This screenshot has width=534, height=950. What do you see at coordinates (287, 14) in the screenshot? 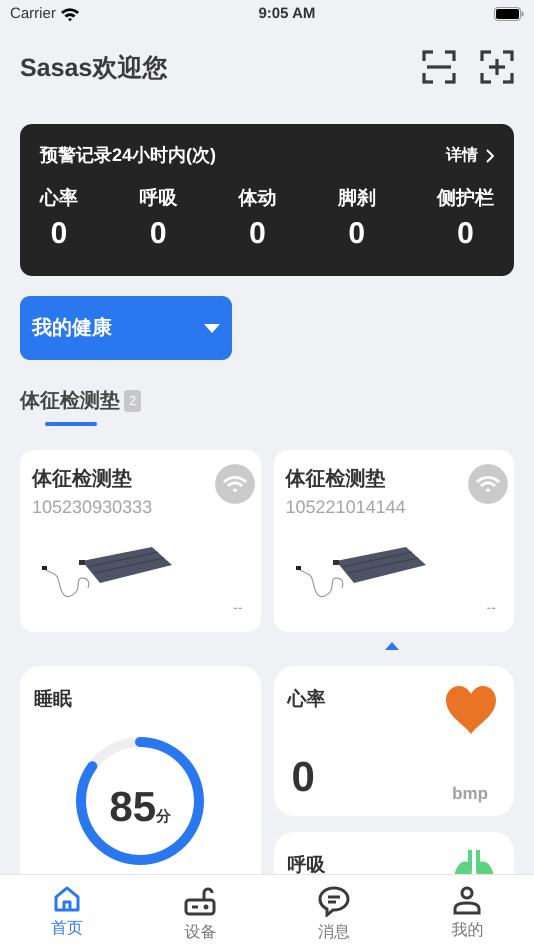
I see `status-time: 9:05 AM` at bounding box center [287, 14].